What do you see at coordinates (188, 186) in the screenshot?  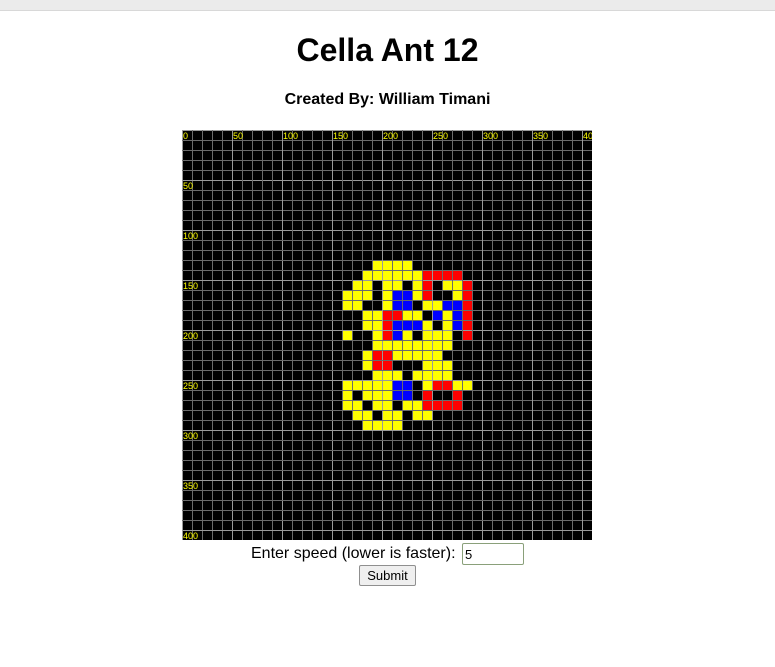 I see `y-axis-label: 50` at bounding box center [188, 186].